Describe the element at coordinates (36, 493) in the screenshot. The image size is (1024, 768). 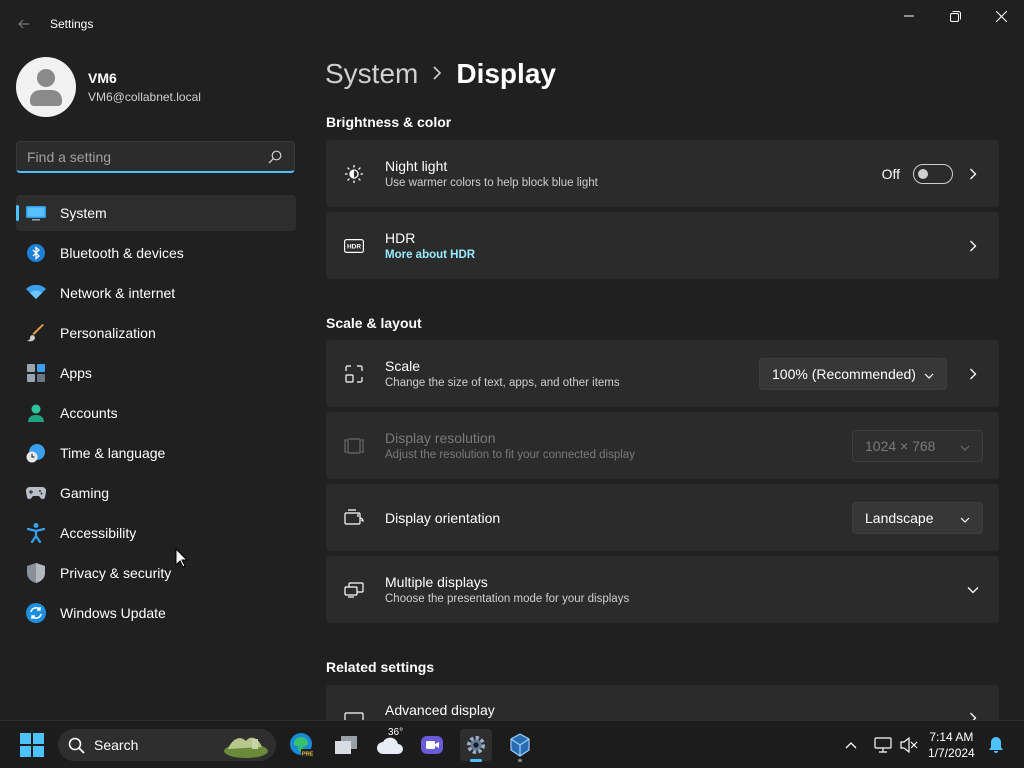
I see `gamepad-icon` at that location.